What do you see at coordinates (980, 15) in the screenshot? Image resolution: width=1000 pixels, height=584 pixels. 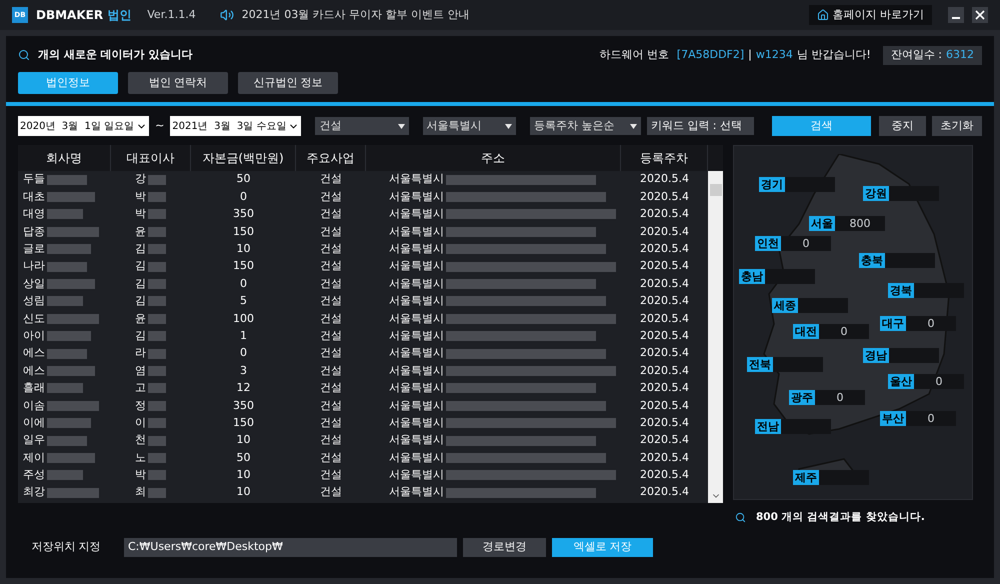 I see `close-icon` at bounding box center [980, 15].